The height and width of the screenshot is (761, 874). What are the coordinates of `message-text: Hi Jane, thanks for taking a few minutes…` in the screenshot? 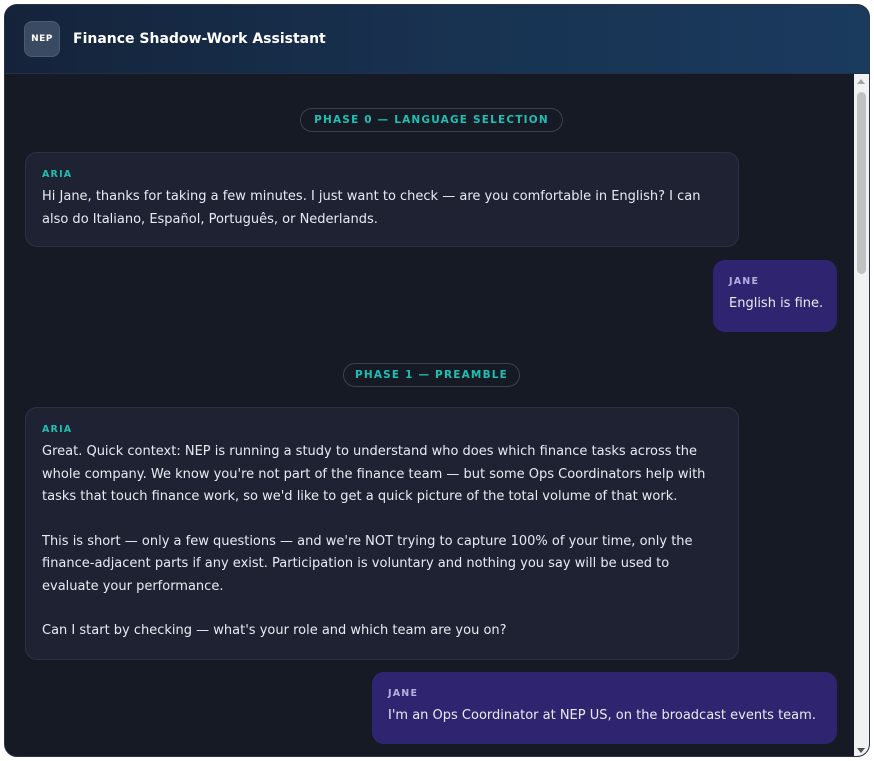 It's located at (371, 208).